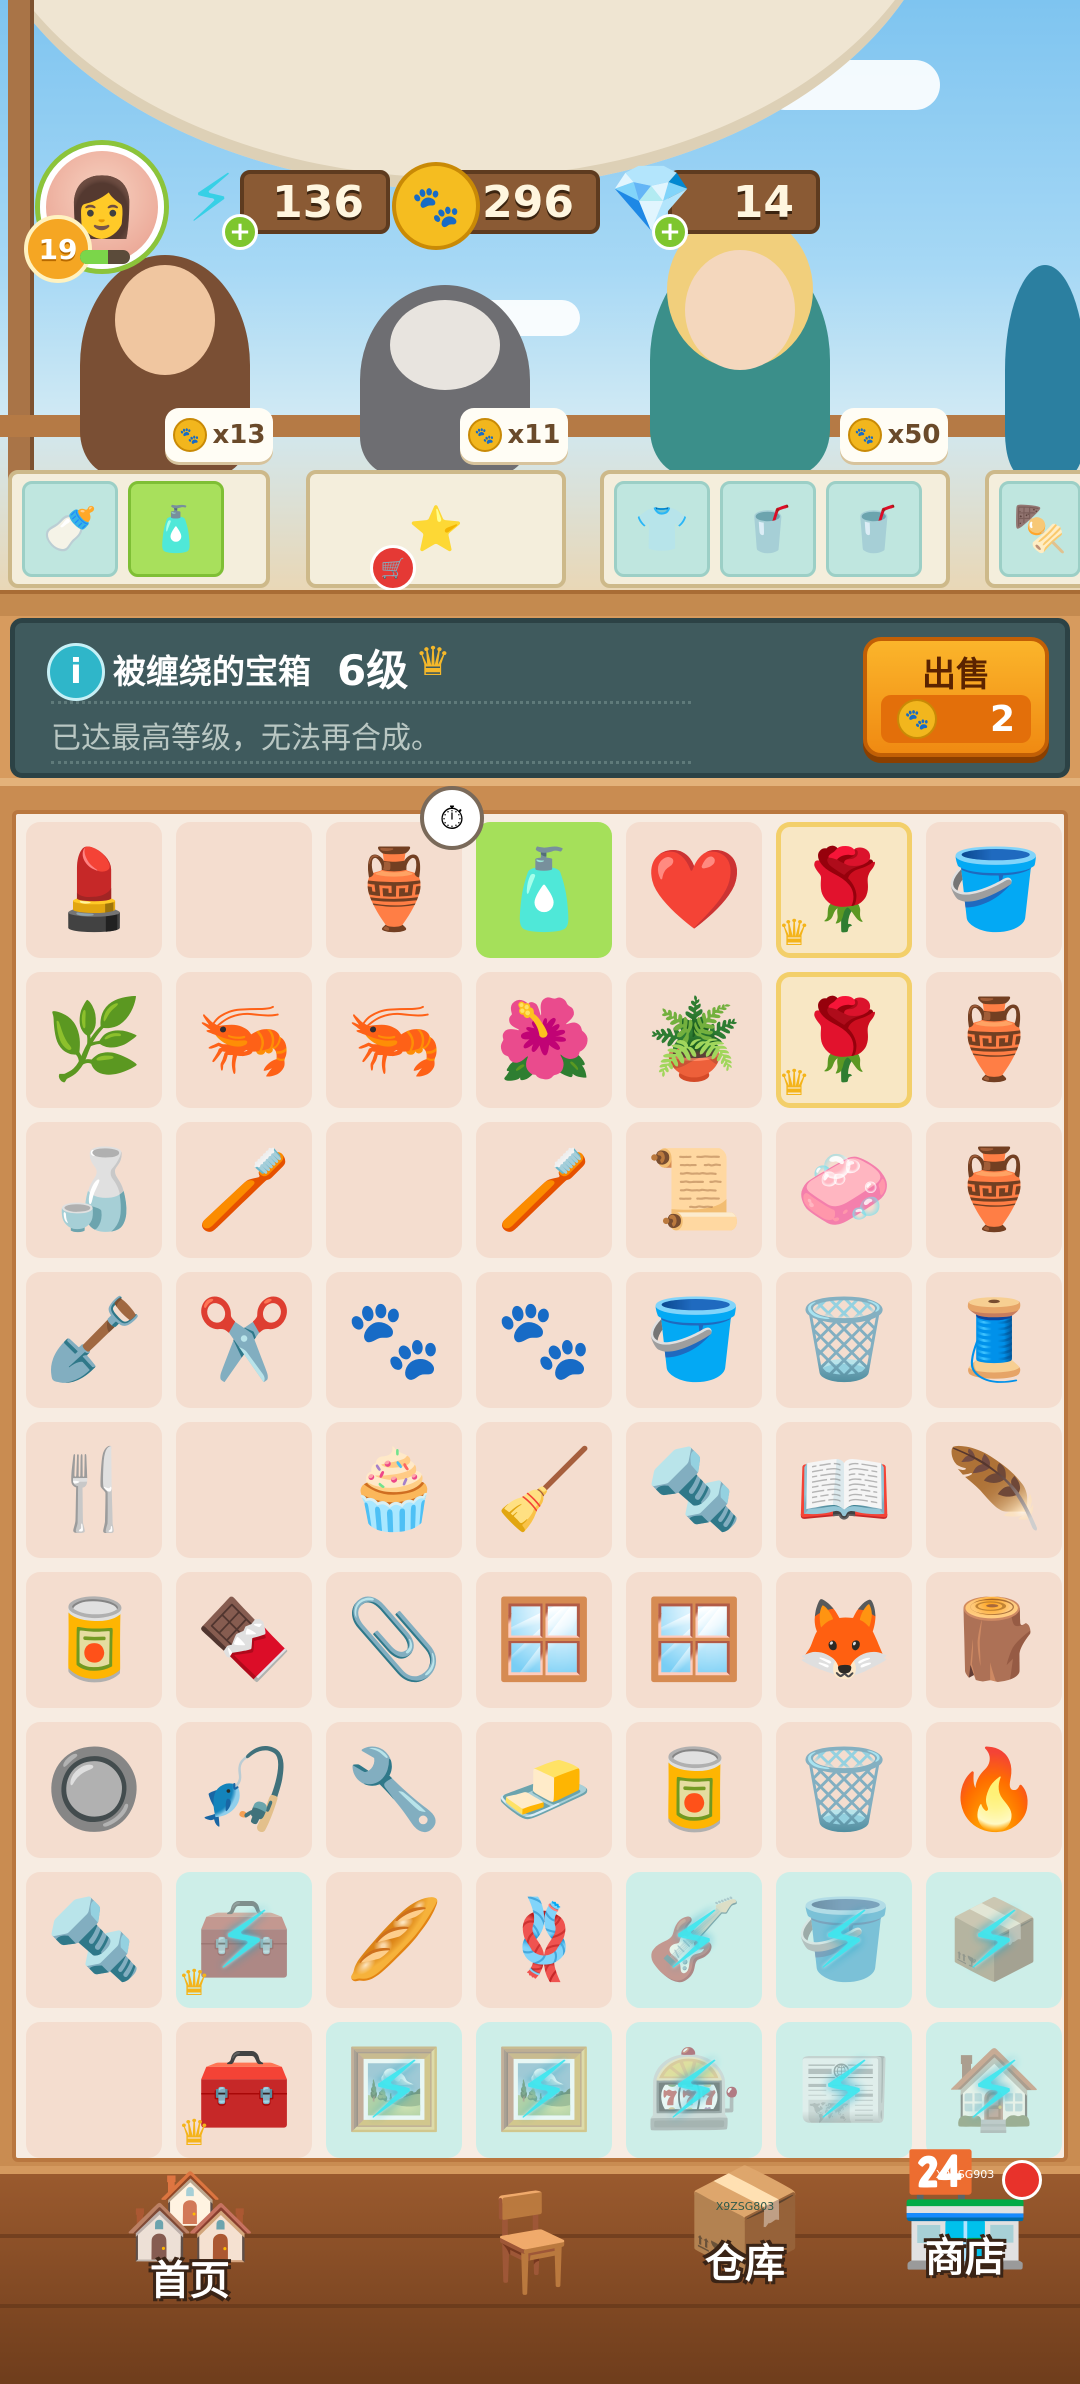 The image size is (1080, 2384). What do you see at coordinates (244, 1640) in the screenshot?
I see `board-cell: 🍫` at bounding box center [244, 1640].